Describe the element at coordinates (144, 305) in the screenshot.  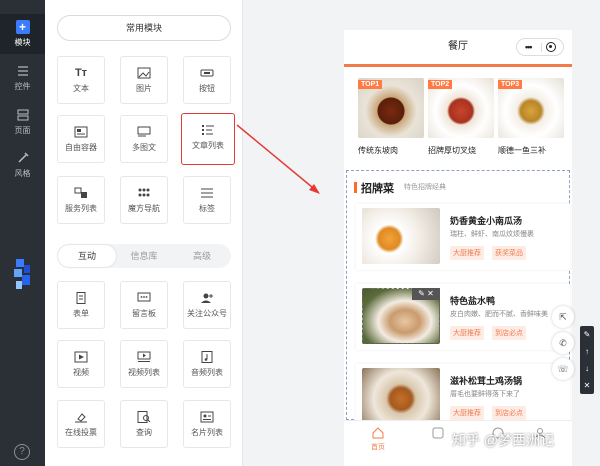
I see `tile-message-board: 留言板` at that location.